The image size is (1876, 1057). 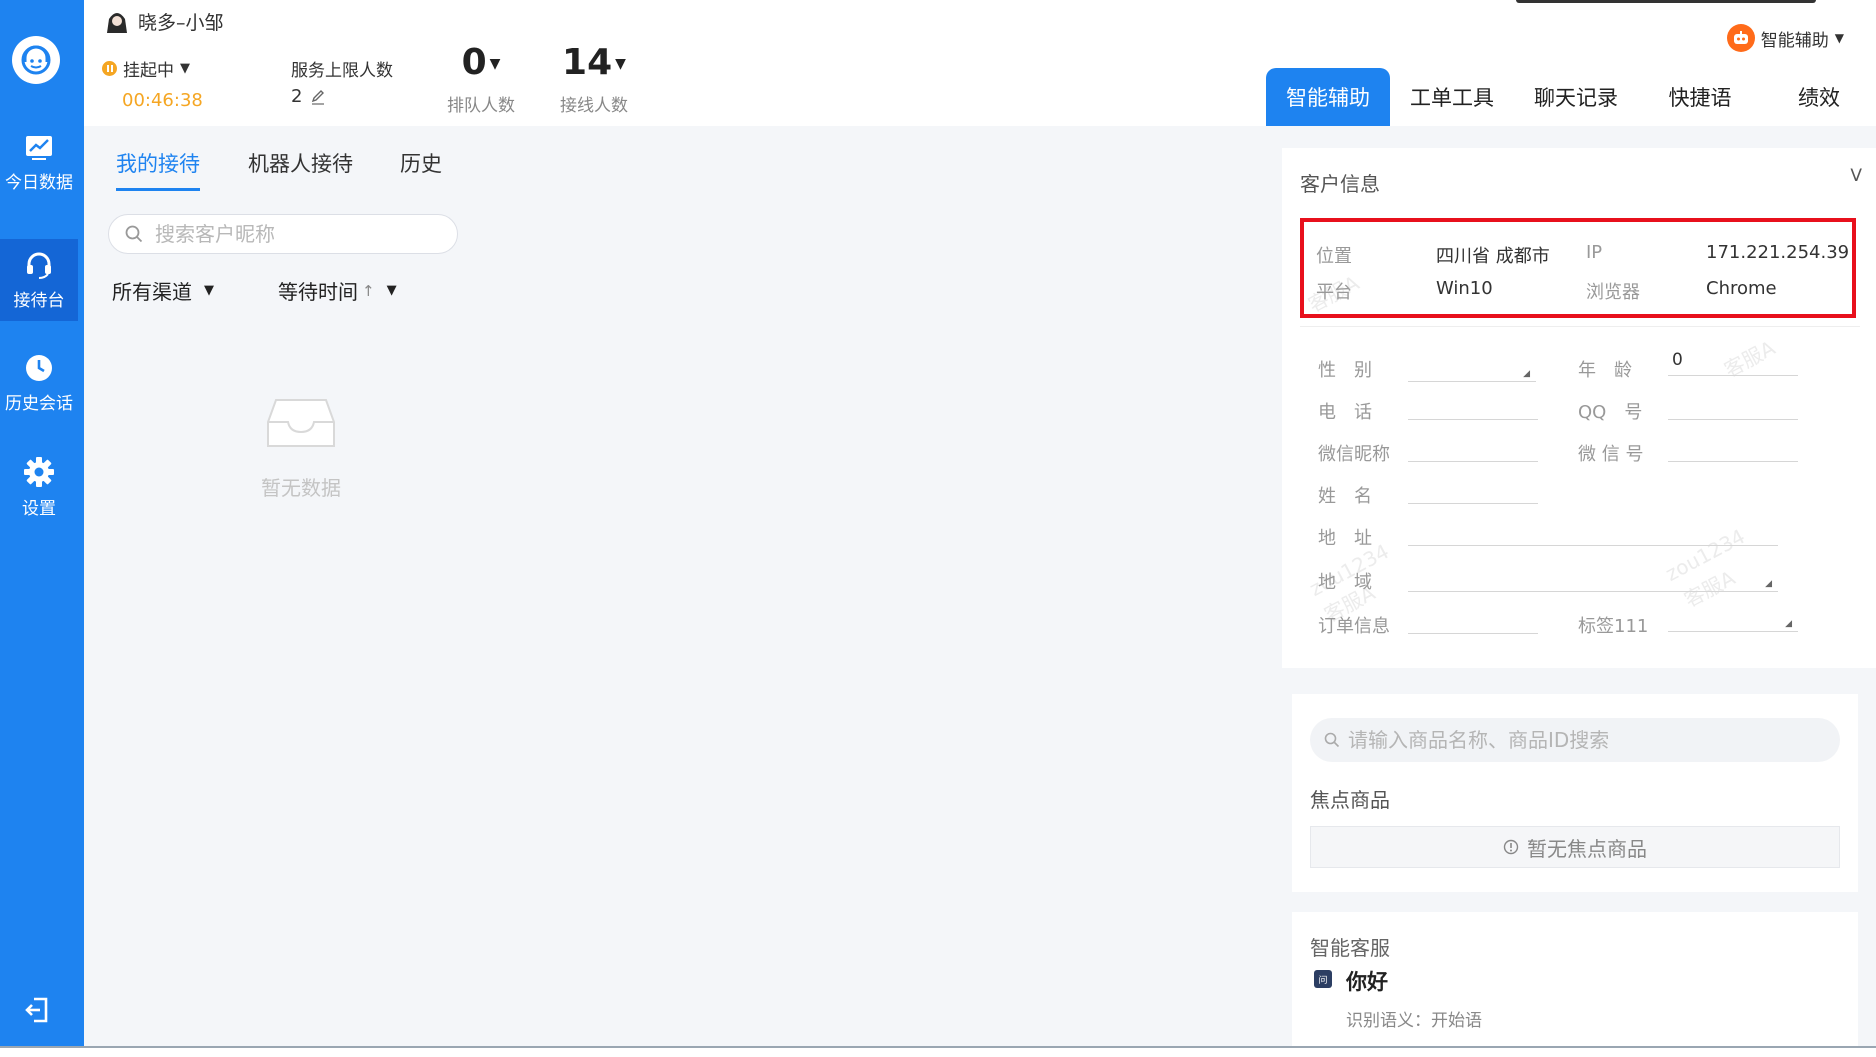 What do you see at coordinates (1473, 621) in the screenshot?
I see `order-input` at bounding box center [1473, 621].